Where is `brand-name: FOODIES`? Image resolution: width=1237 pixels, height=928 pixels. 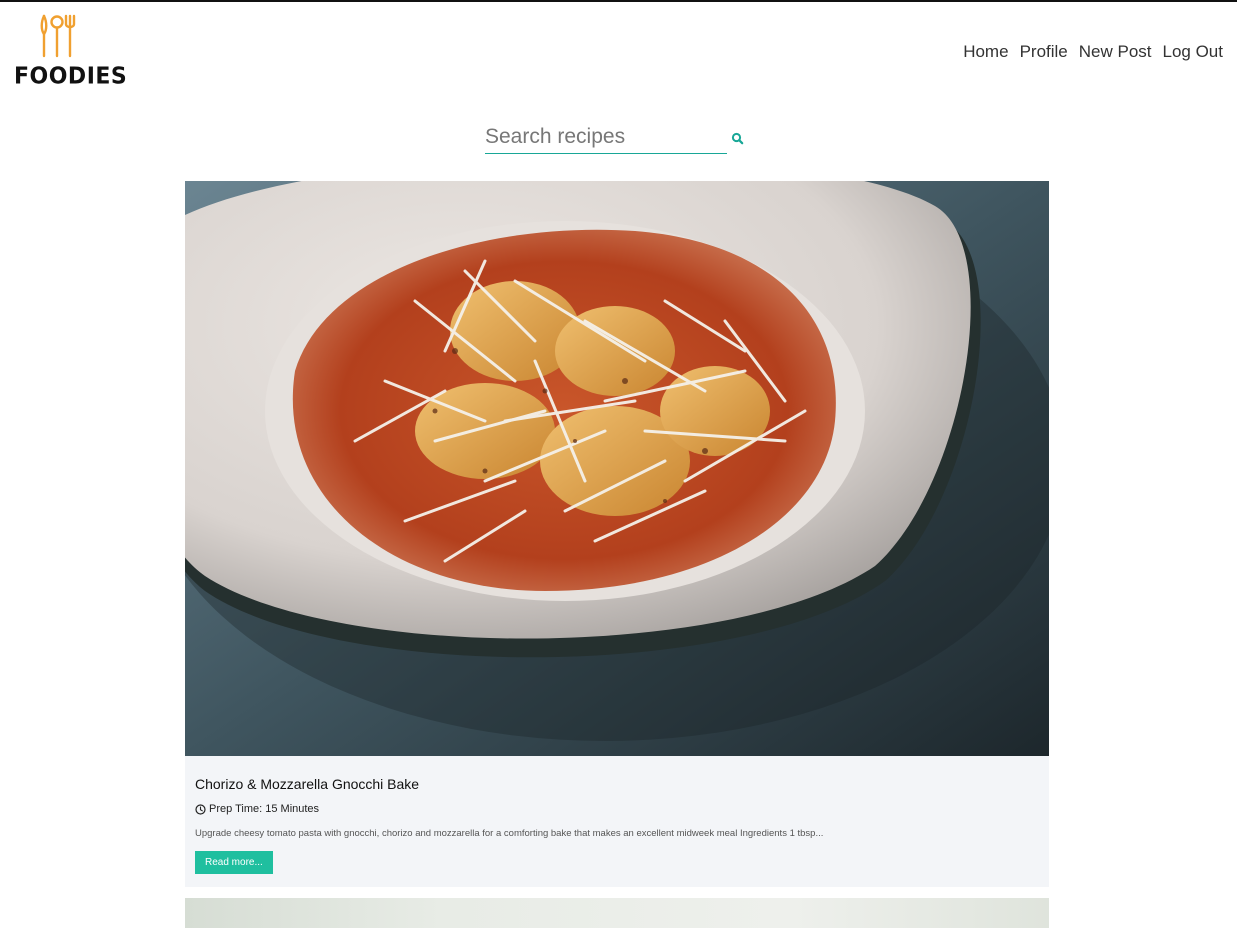
brand-name: FOODIES is located at coordinates (71, 76).